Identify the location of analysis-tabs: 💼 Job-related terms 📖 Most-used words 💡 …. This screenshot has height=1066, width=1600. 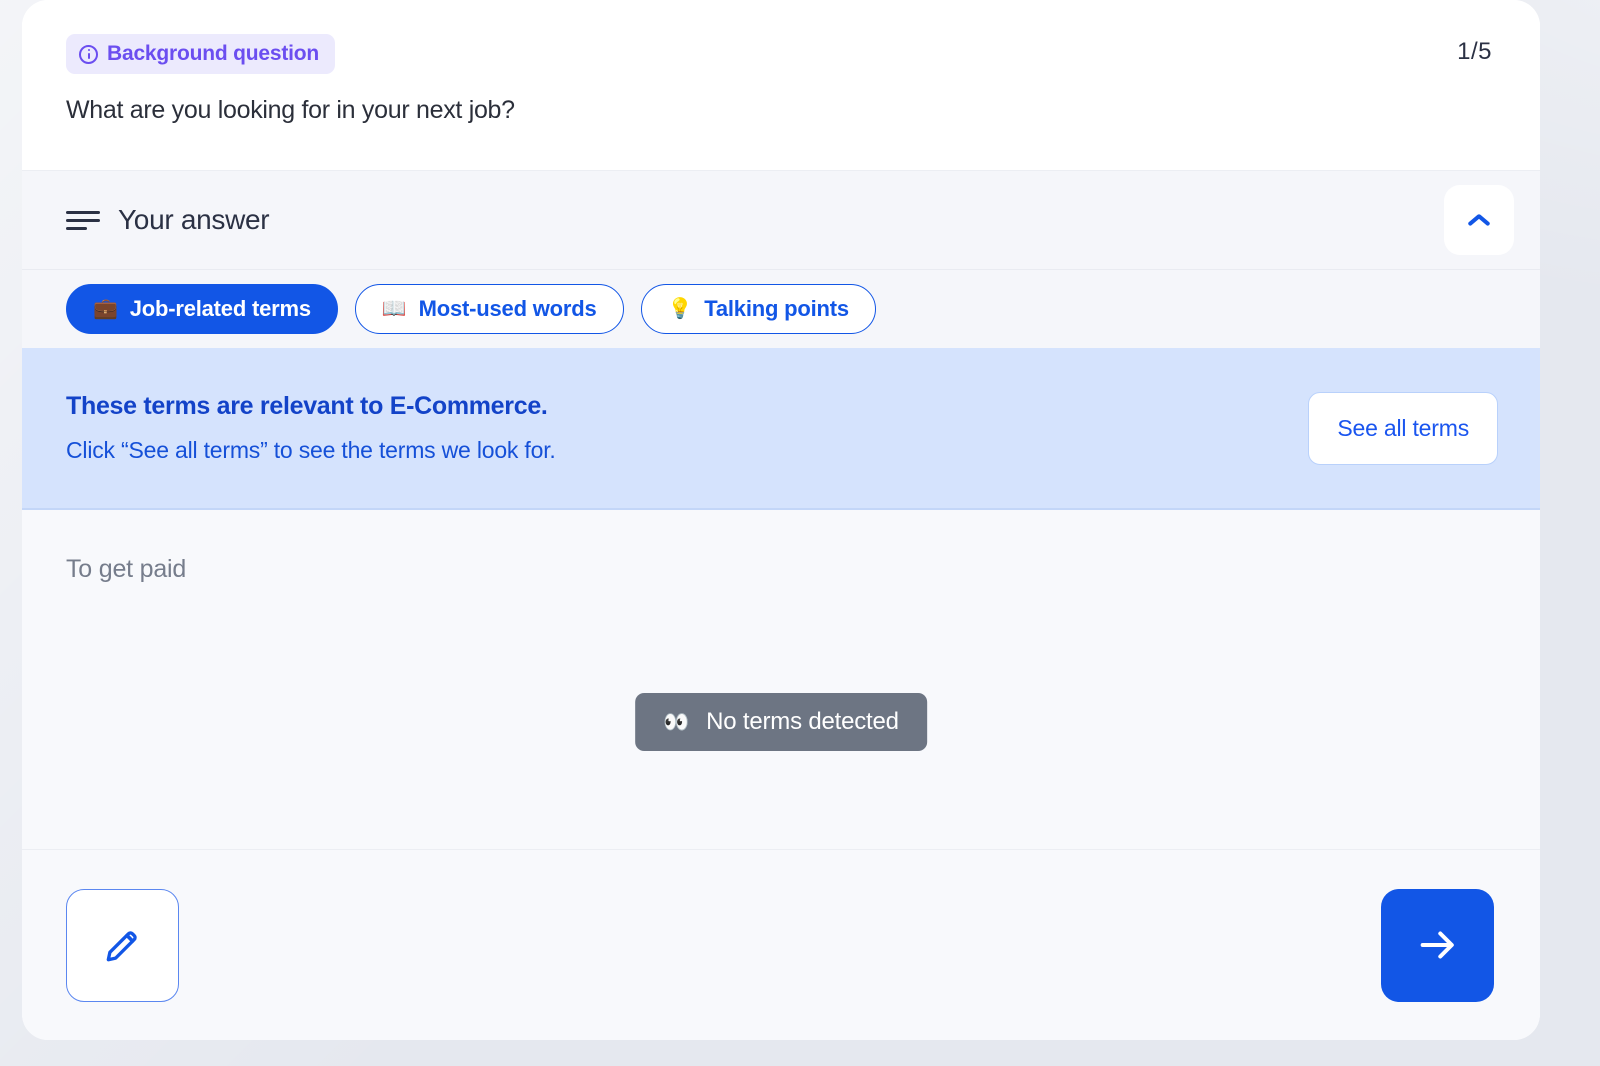
(781, 309).